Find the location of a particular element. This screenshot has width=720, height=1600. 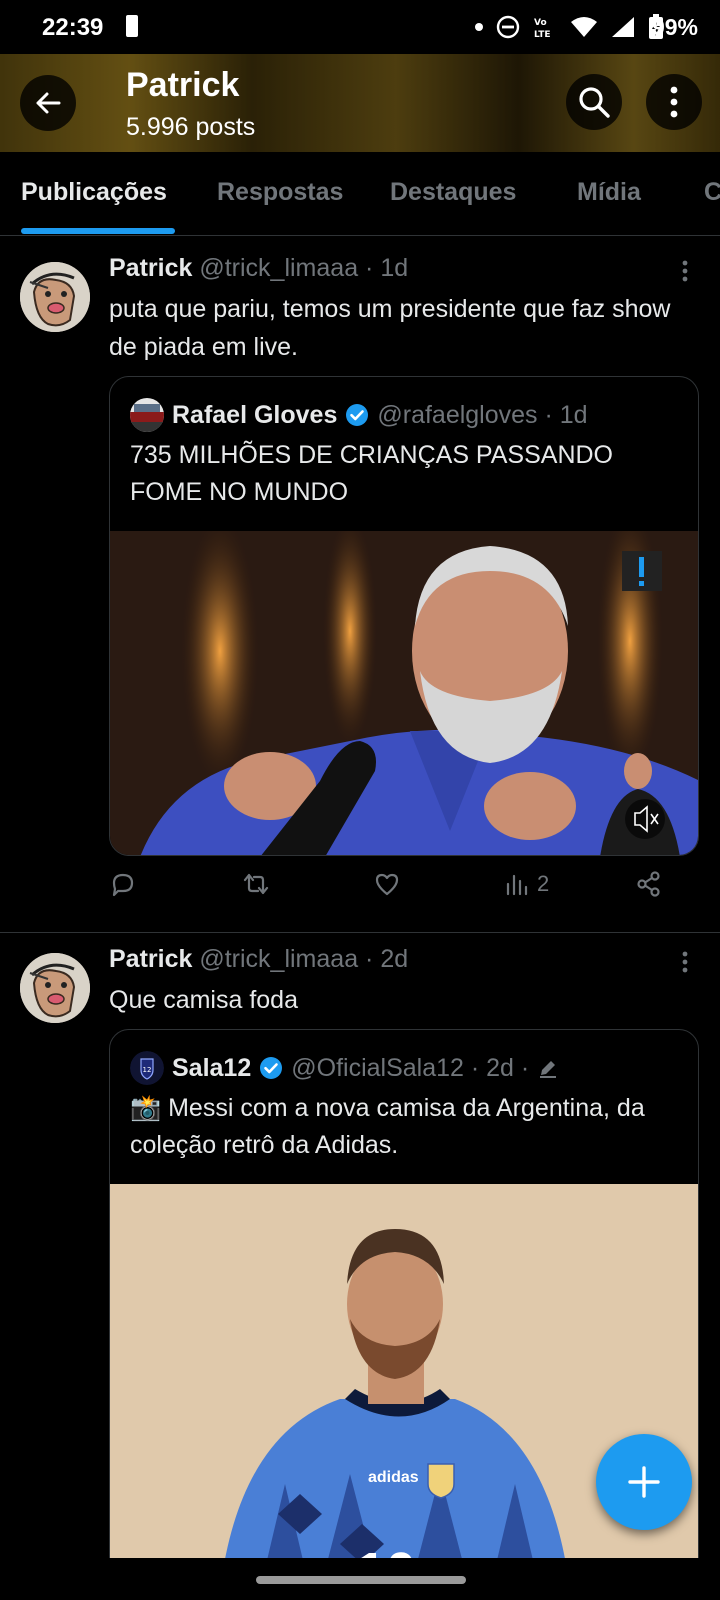

like-icon is located at coordinates (387, 884).